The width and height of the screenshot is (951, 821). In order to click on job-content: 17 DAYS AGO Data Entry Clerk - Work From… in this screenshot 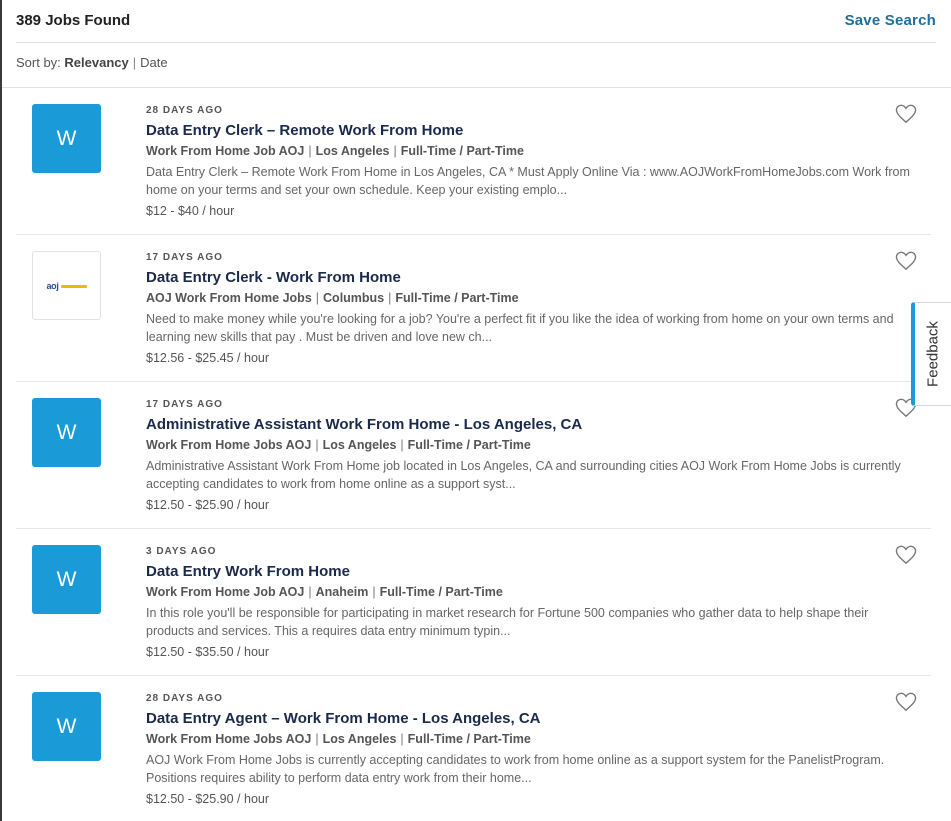, I will do `click(531, 309)`.